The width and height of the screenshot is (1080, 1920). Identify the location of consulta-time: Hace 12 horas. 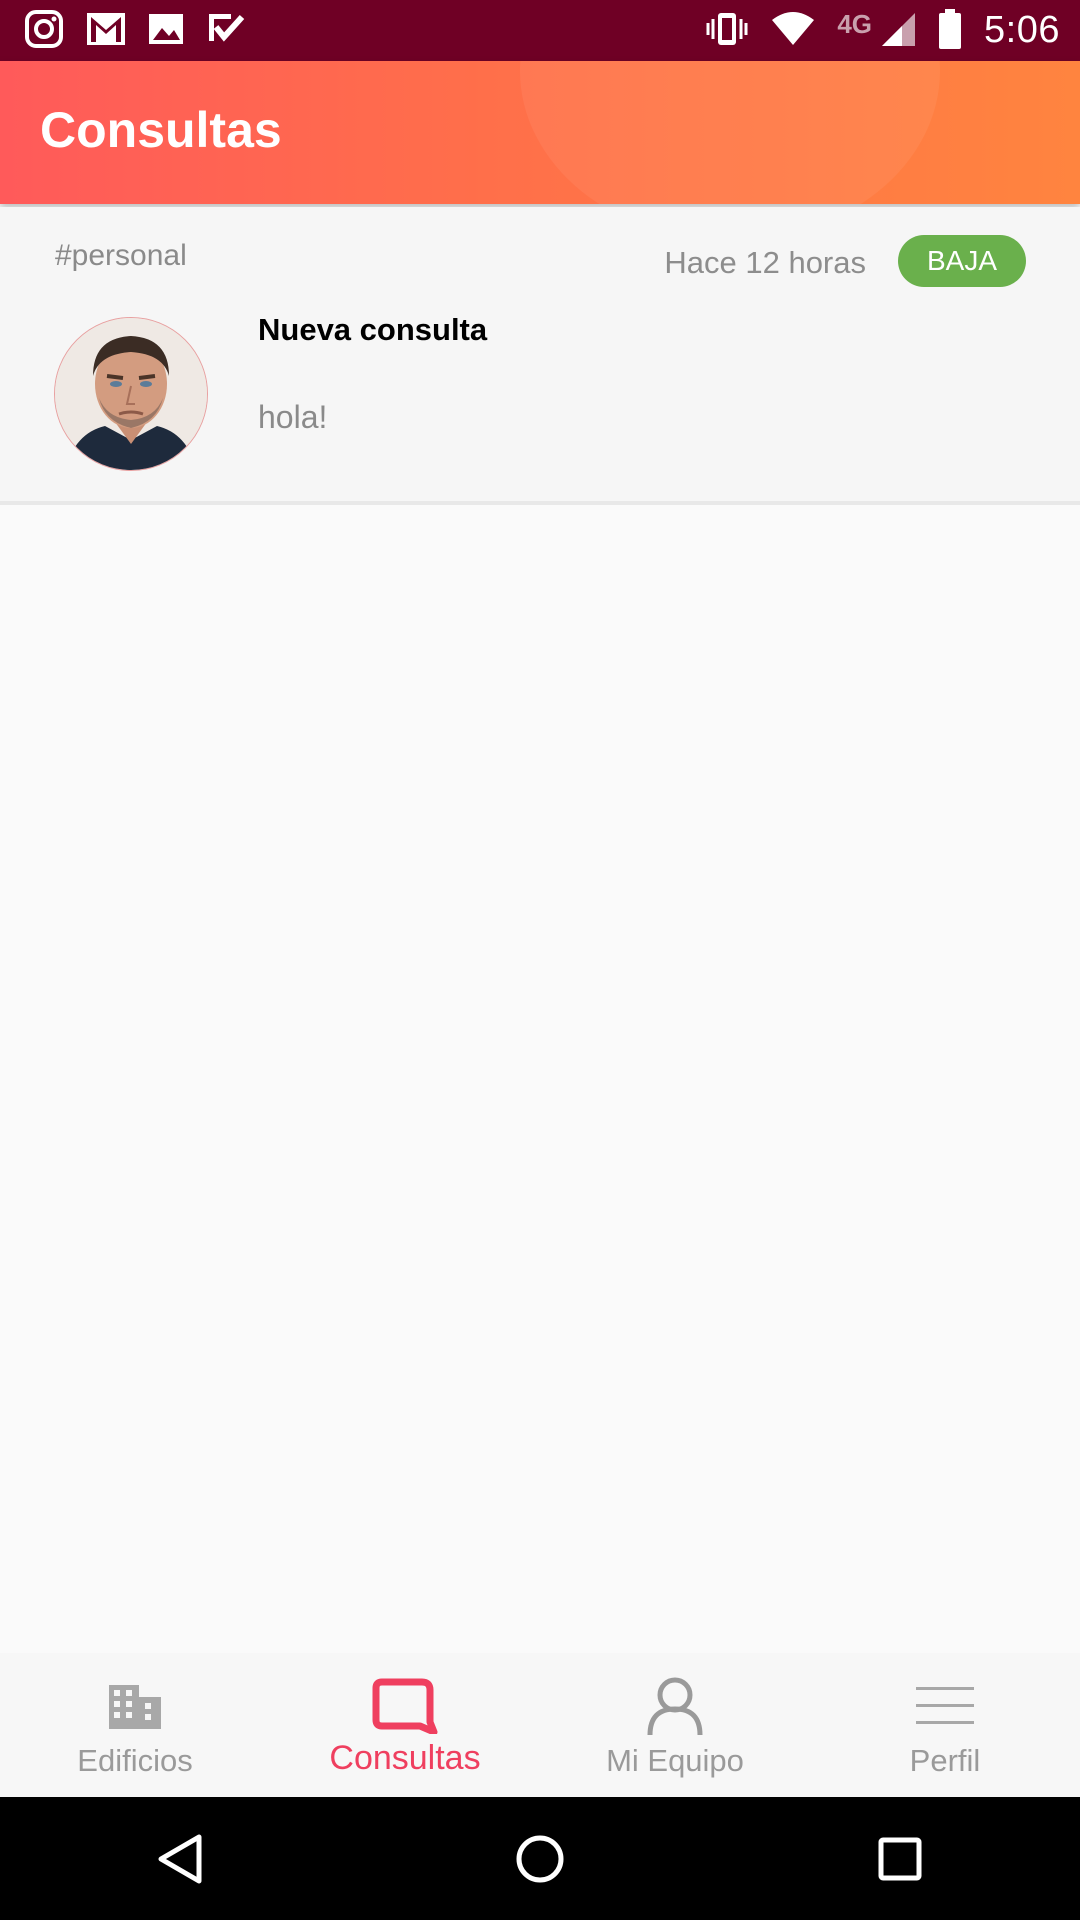
(765, 262).